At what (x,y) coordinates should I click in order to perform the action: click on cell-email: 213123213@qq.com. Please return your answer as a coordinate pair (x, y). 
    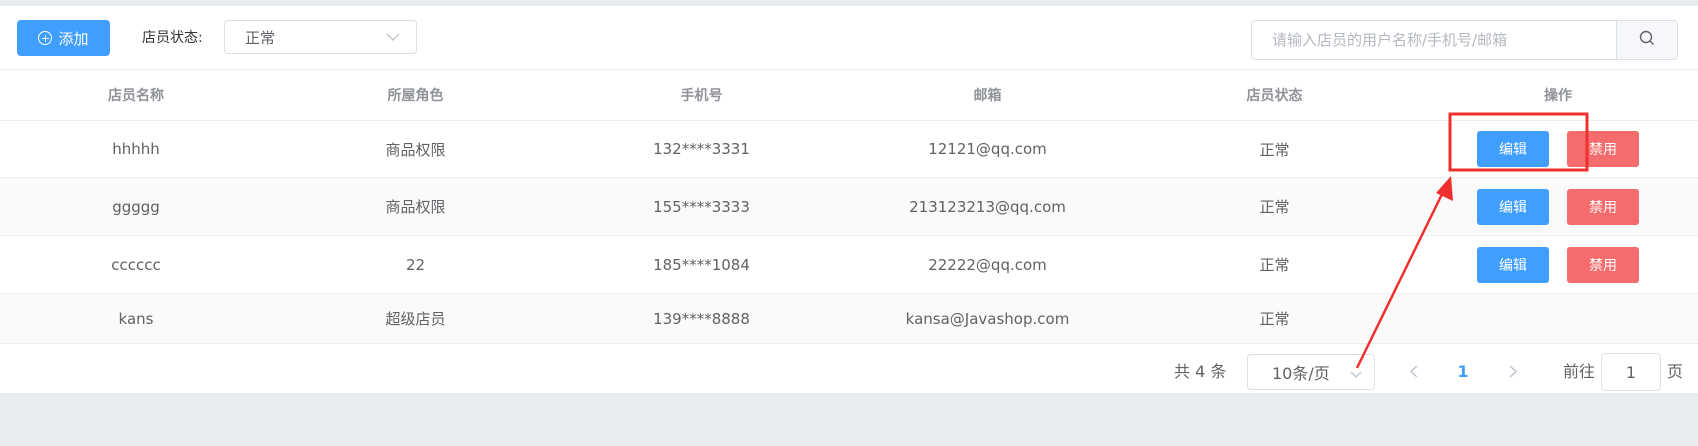
    Looking at the image, I should click on (987, 206).